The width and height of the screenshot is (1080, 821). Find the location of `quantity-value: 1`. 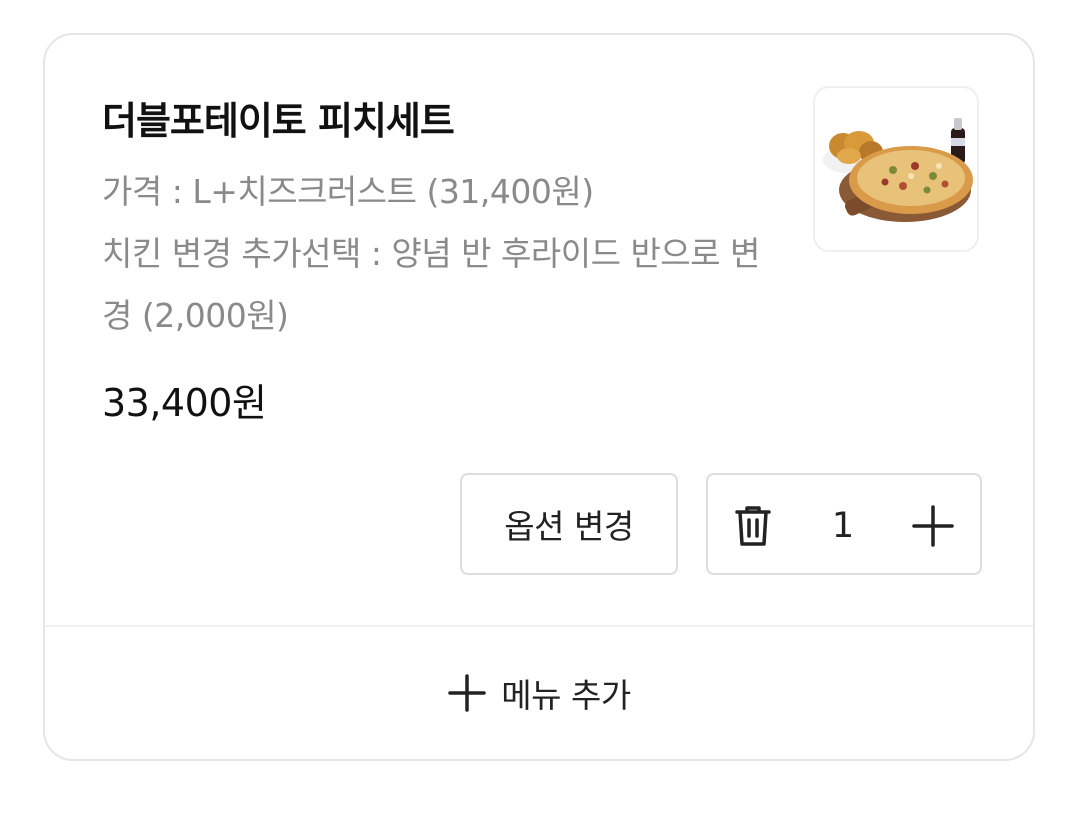

quantity-value: 1 is located at coordinates (843, 526).